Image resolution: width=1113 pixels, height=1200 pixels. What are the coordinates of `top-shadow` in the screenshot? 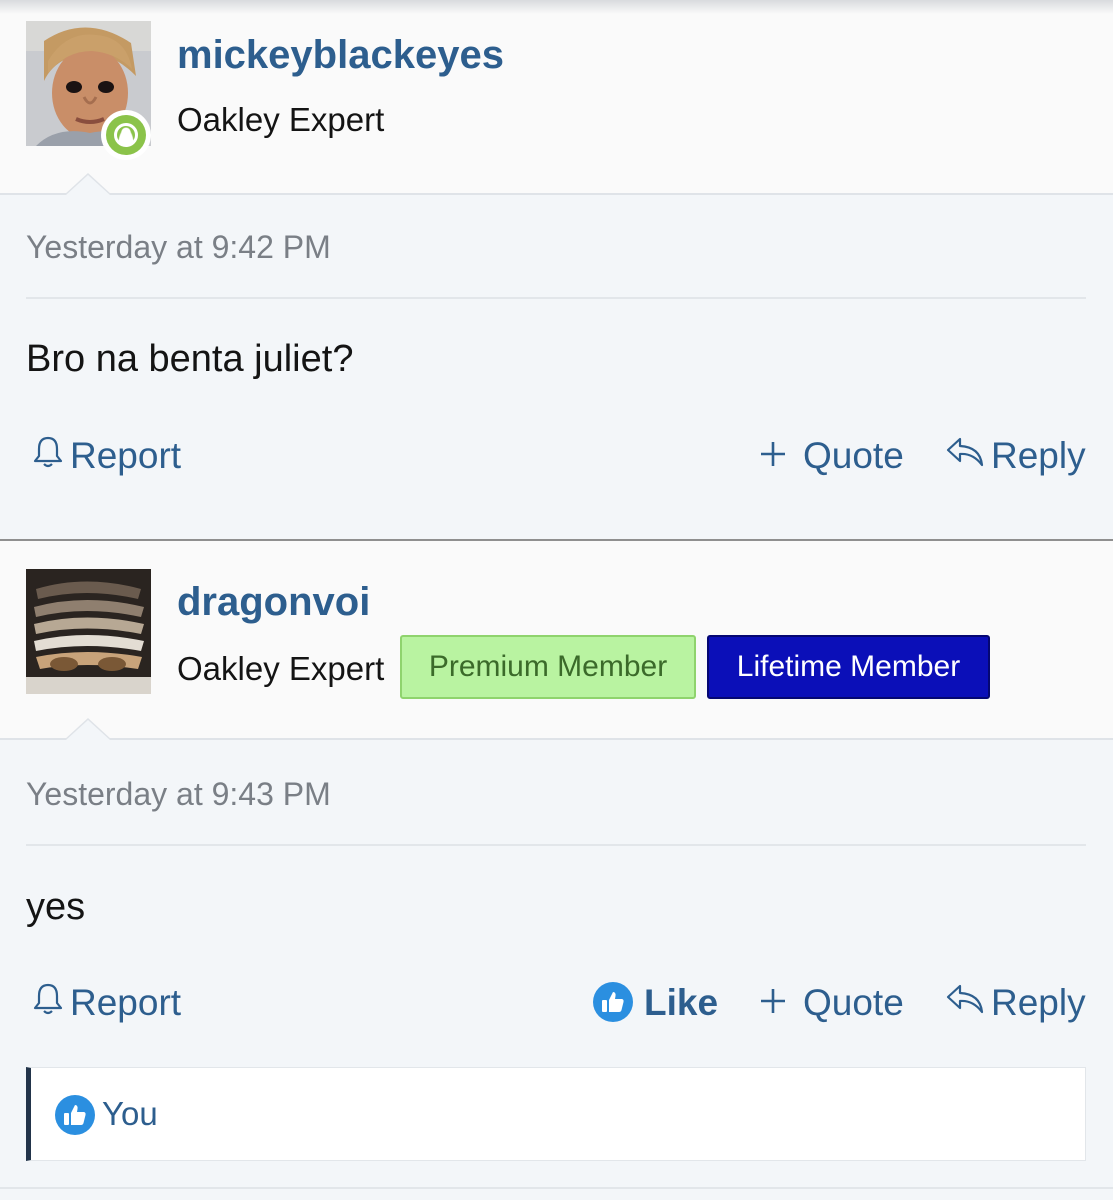 It's located at (556, 7).